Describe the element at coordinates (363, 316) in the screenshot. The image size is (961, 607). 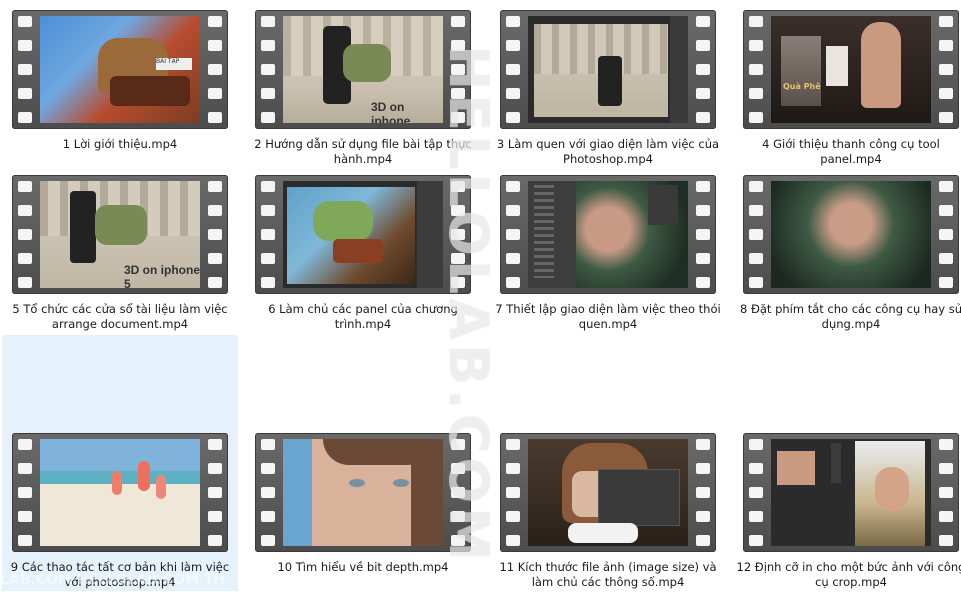
I see `video-filename: 6 Làm chủ các panel của chương trình.mp4` at that location.